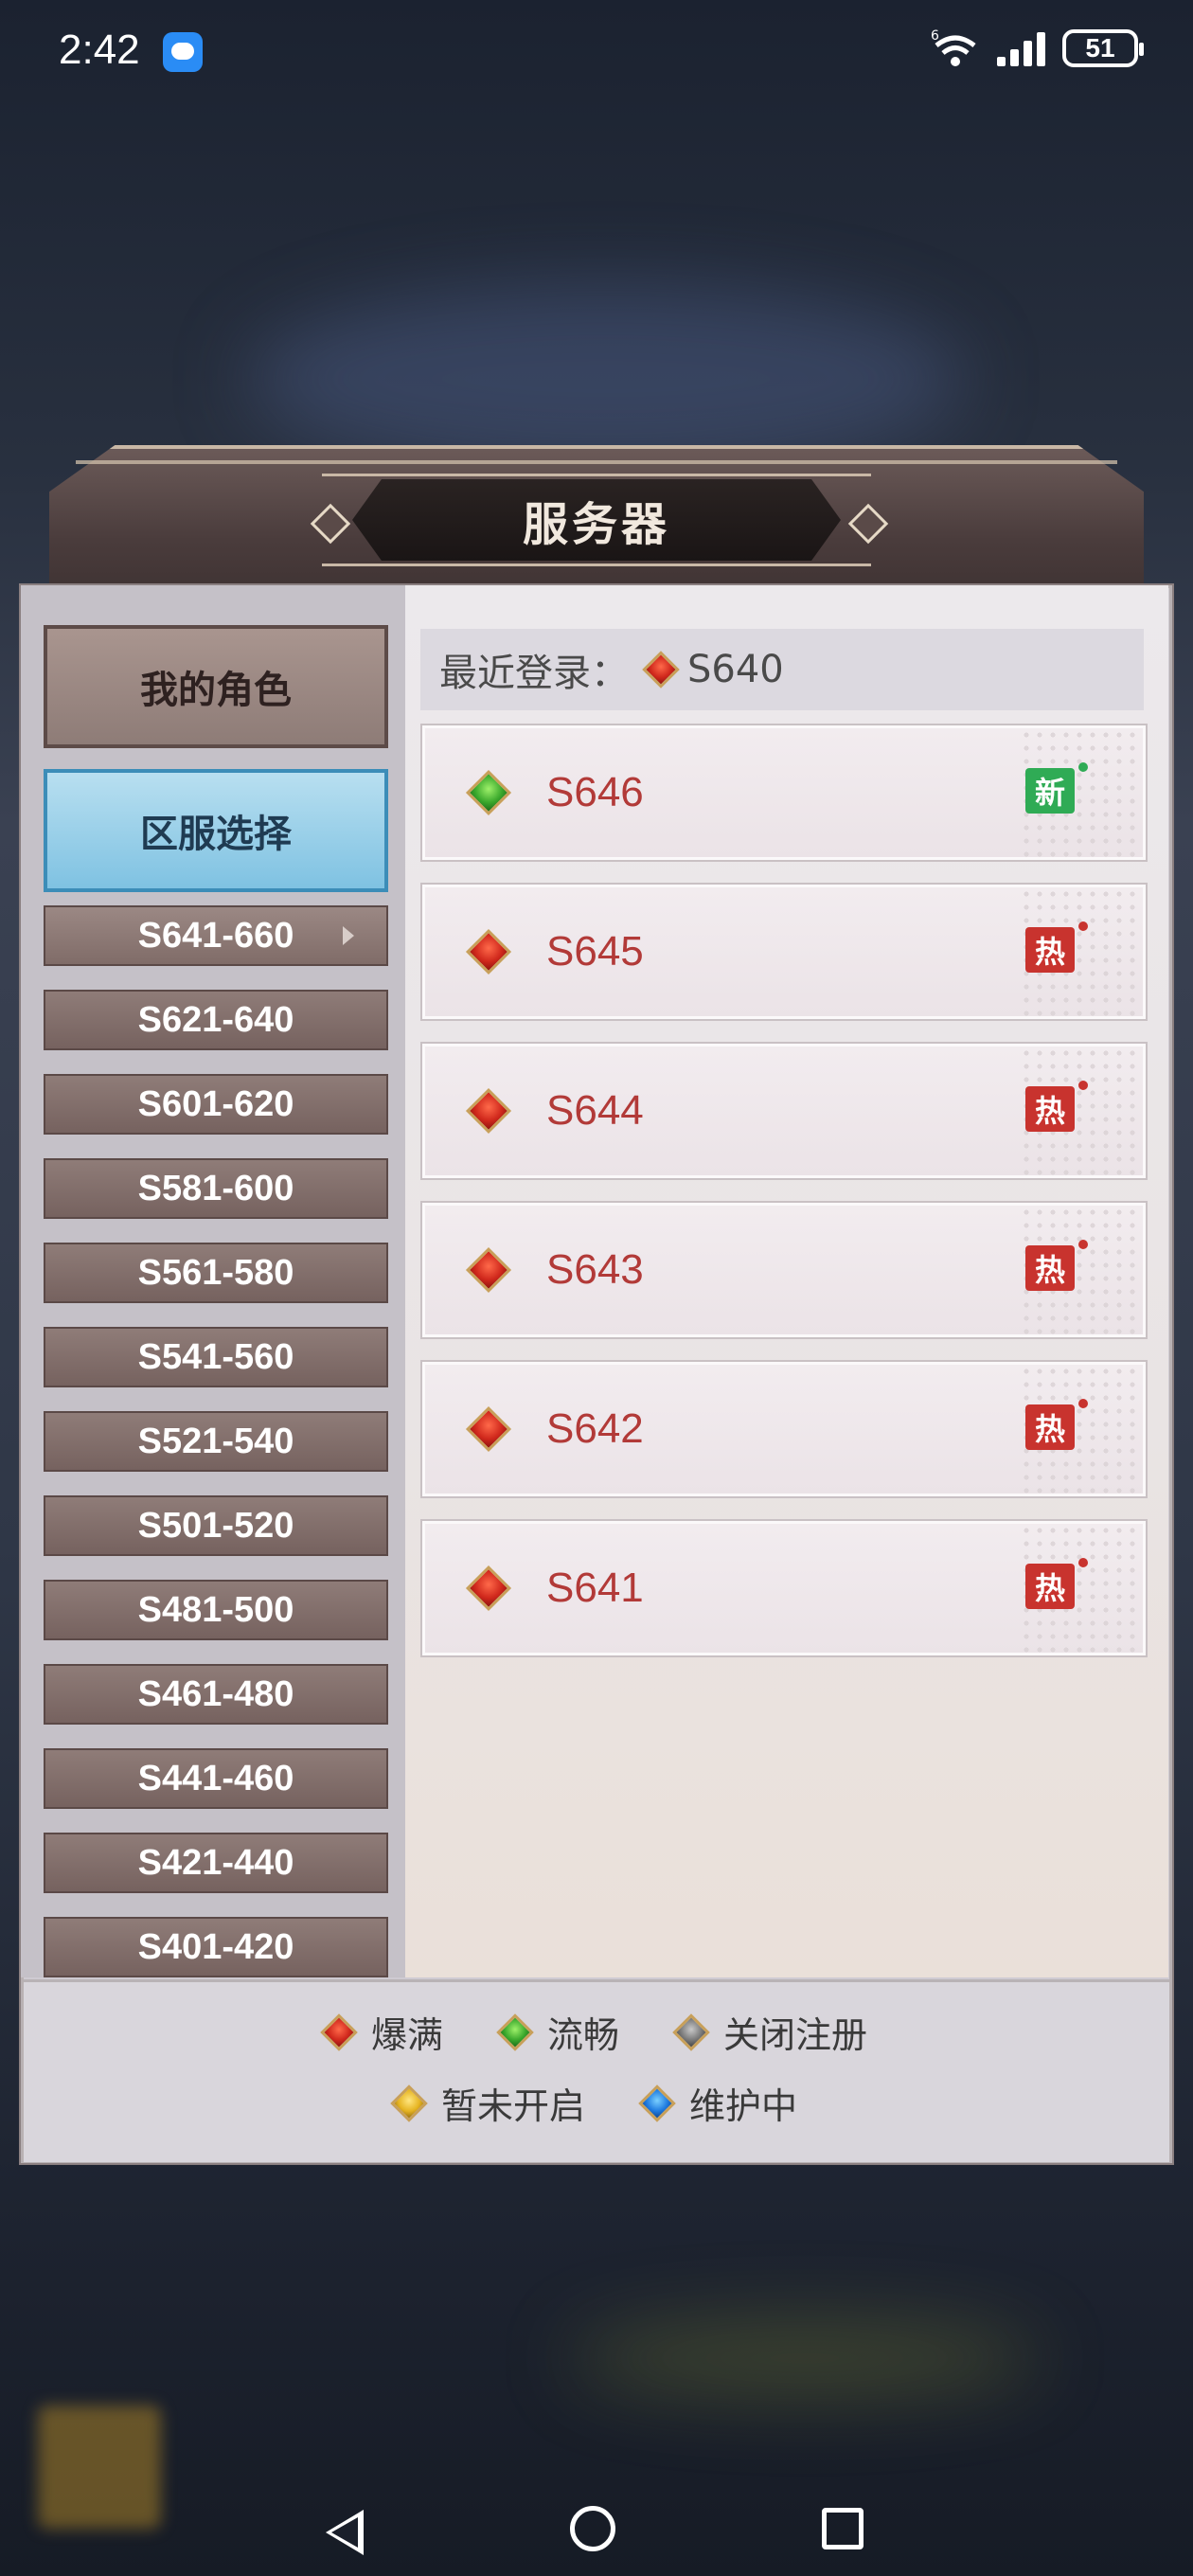  I want to click on range-button: S481-500, so click(216, 1610).